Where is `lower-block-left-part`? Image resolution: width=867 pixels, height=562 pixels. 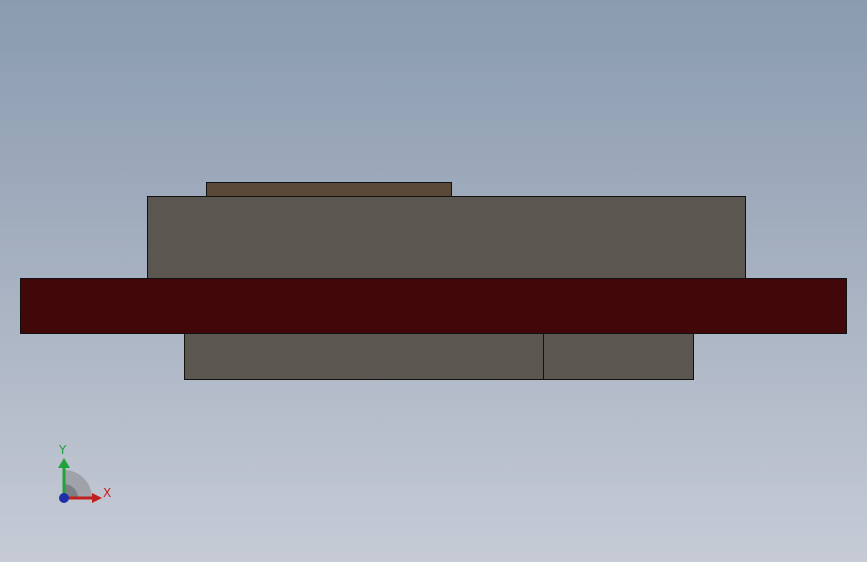 lower-block-left-part is located at coordinates (364, 356).